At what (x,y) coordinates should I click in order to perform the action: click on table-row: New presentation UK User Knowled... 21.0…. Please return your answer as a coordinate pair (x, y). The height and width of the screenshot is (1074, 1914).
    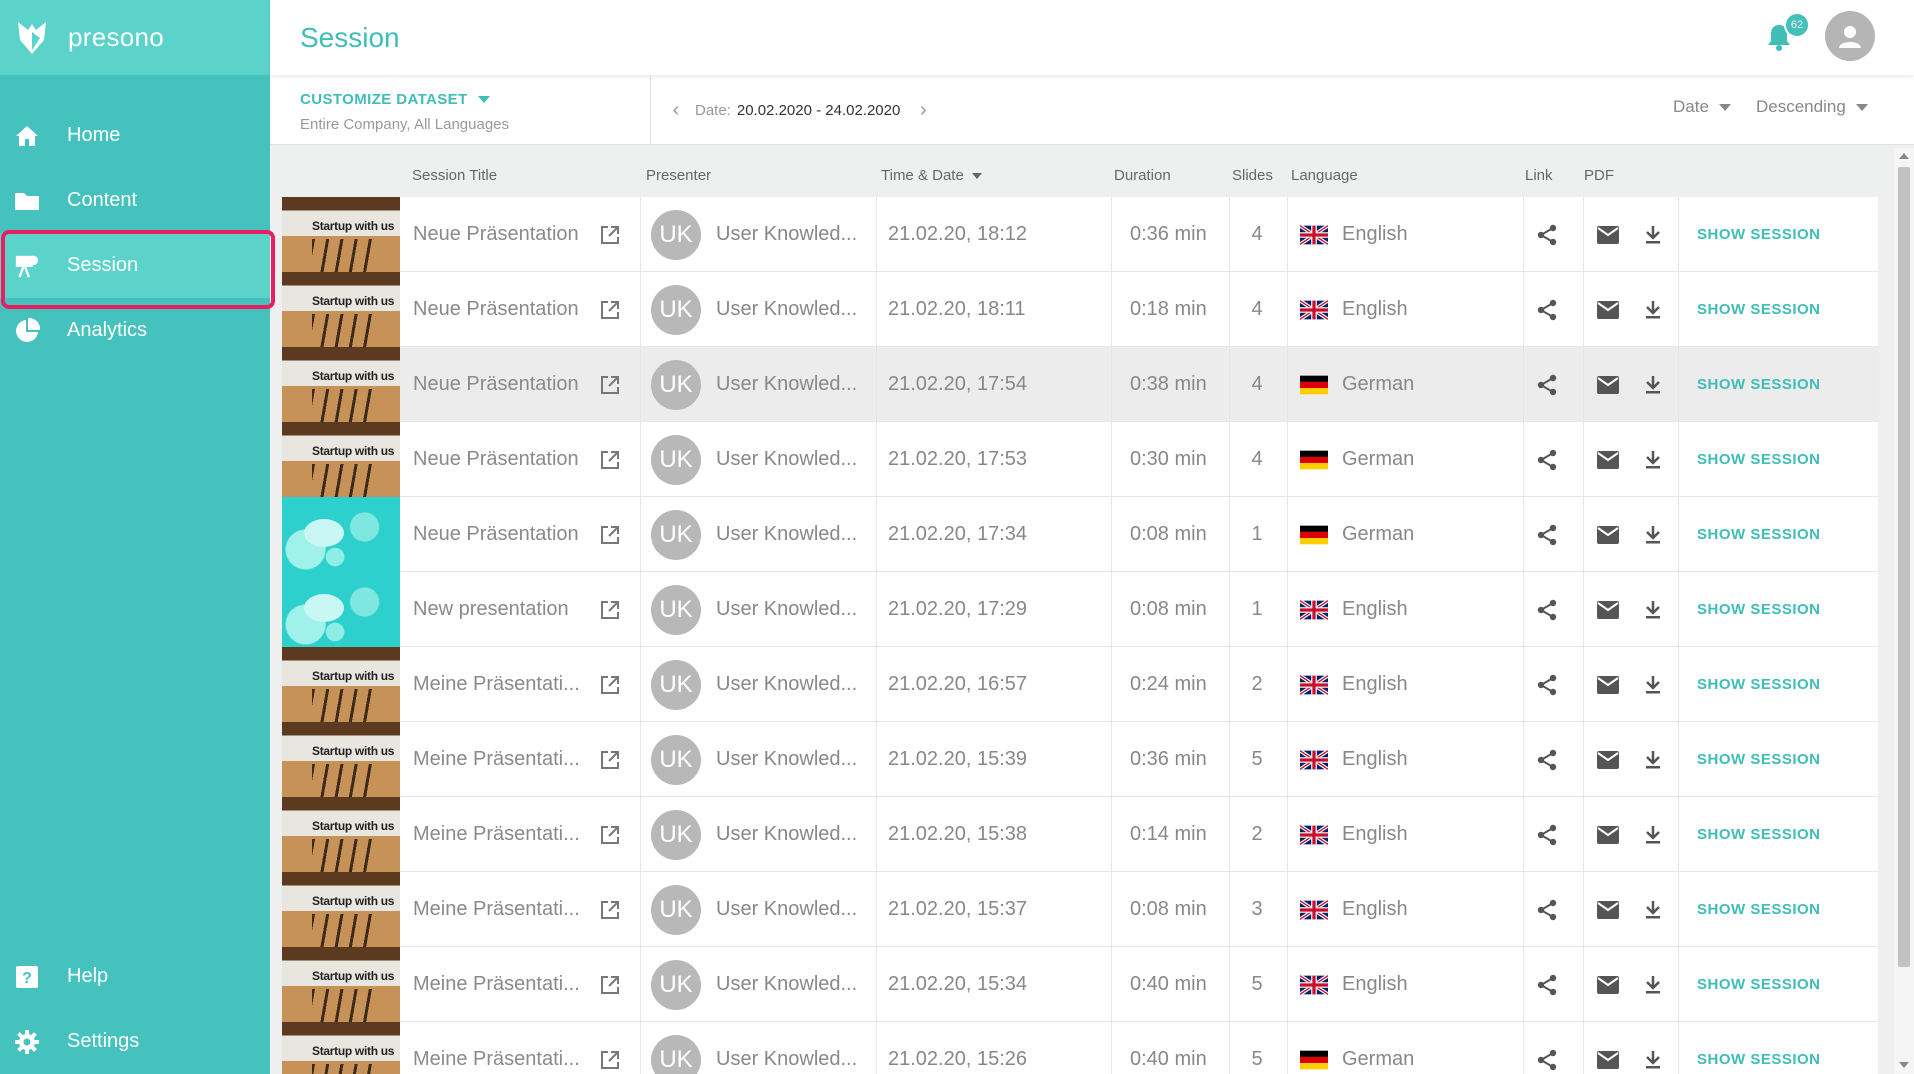
    Looking at the image, I should click on (1080, 609).